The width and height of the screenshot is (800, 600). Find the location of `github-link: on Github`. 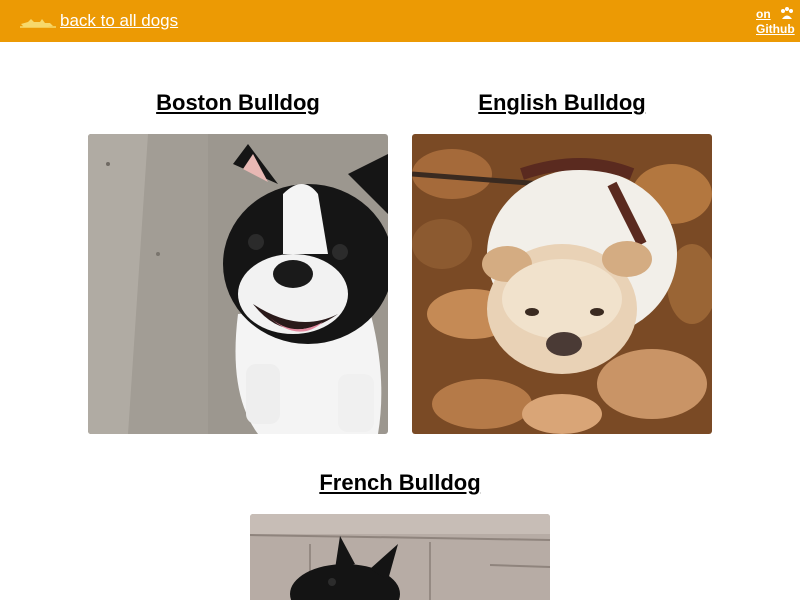

github-link: on Github is located at coordinates (777, 21).